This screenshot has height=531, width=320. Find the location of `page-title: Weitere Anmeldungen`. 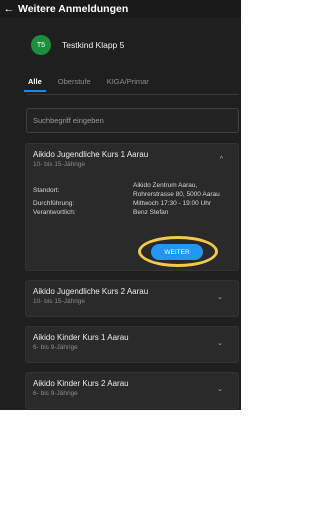

page-title: Weitere Anmeldungen is located at coordinates (73, 9).